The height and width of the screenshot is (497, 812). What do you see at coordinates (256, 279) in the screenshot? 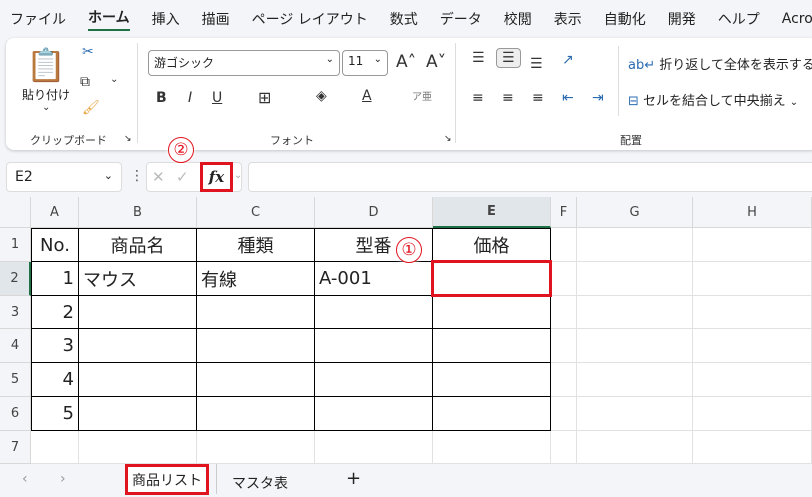
I see `cell-C2: 有線` at bounding box center [256, 279].